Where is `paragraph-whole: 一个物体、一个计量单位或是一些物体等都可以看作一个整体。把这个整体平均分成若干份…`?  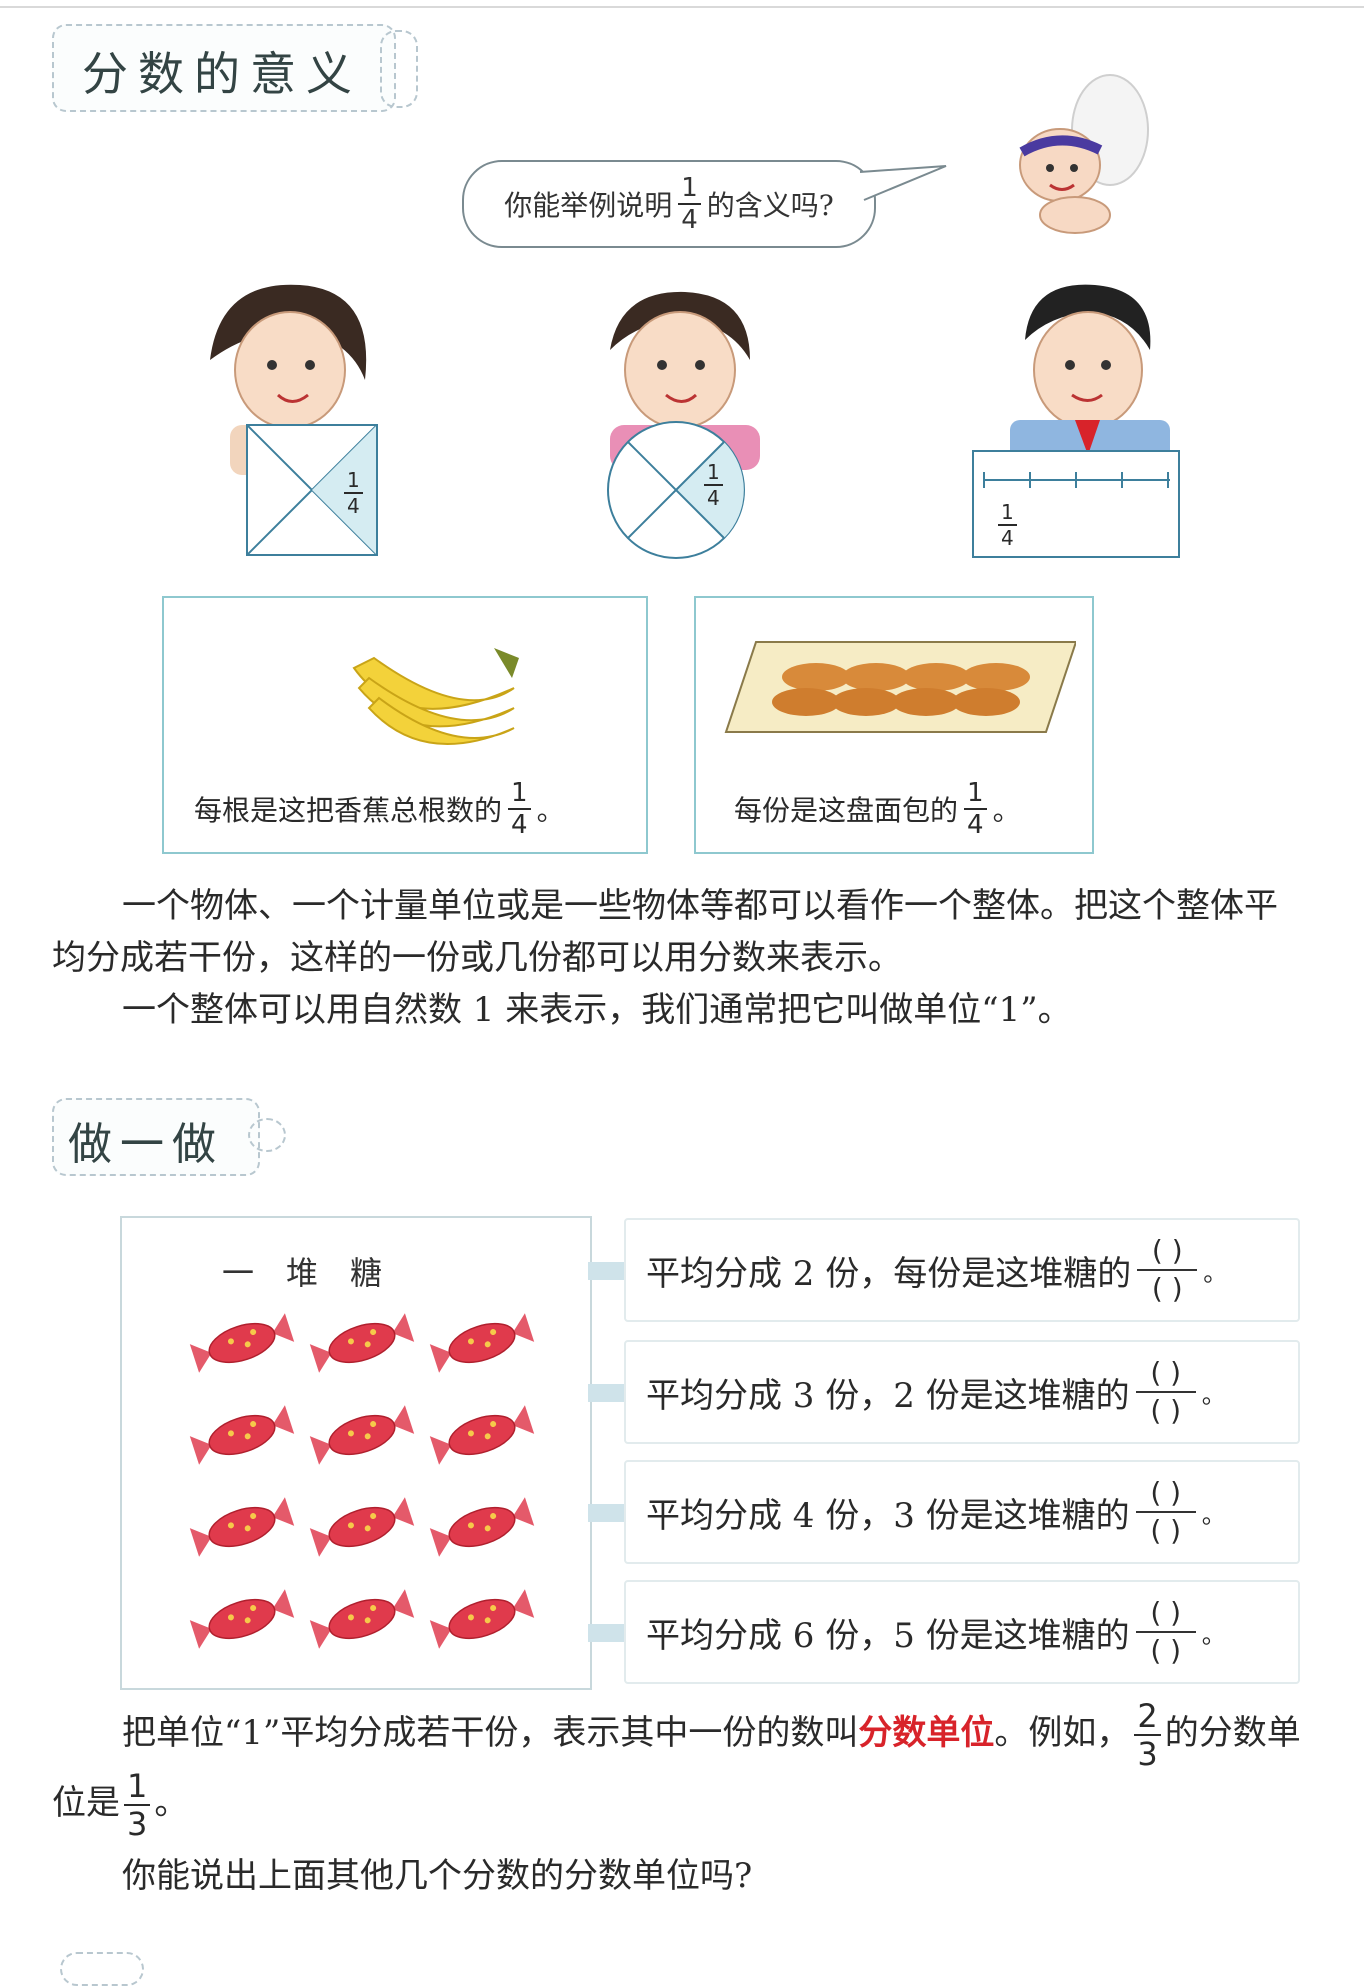
paragraph-whole: 一个物体、一个计量单位或是一些物体等都可以看作一个整体。把这个整体平均分成若干份… is located at coordinates (665, 932).